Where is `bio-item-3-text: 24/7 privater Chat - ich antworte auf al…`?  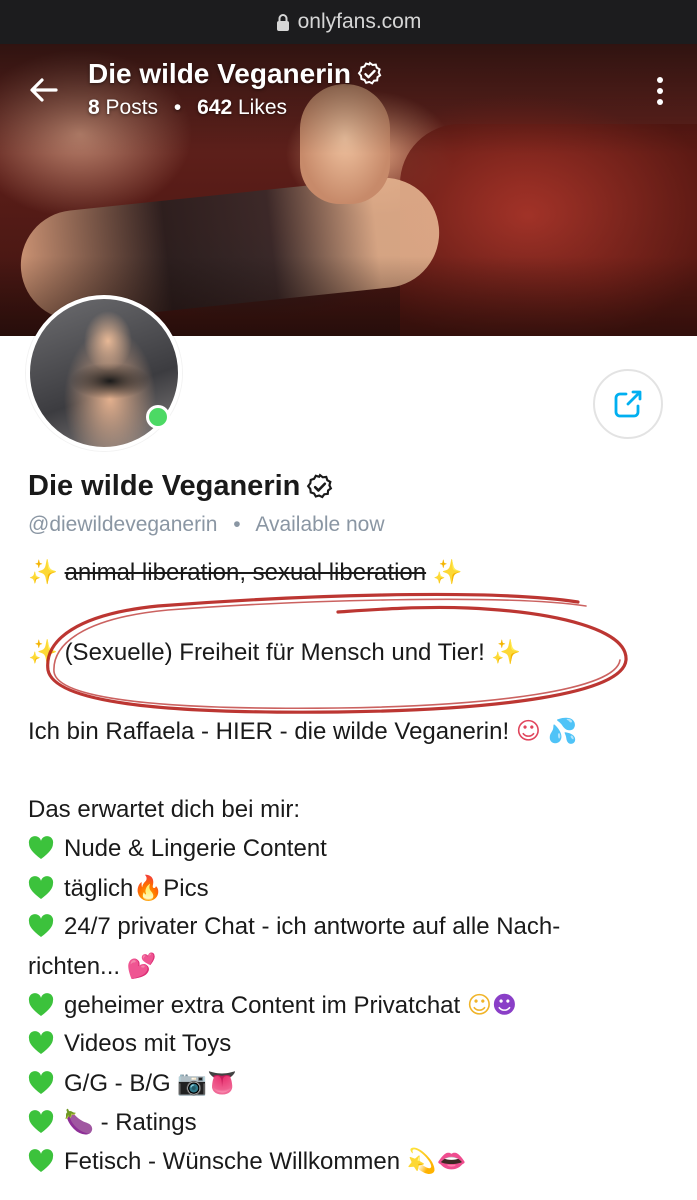 bio-item-3-text: 24/7 privater Chat - ich antworte auf al… is located at coordinates (312, 926).